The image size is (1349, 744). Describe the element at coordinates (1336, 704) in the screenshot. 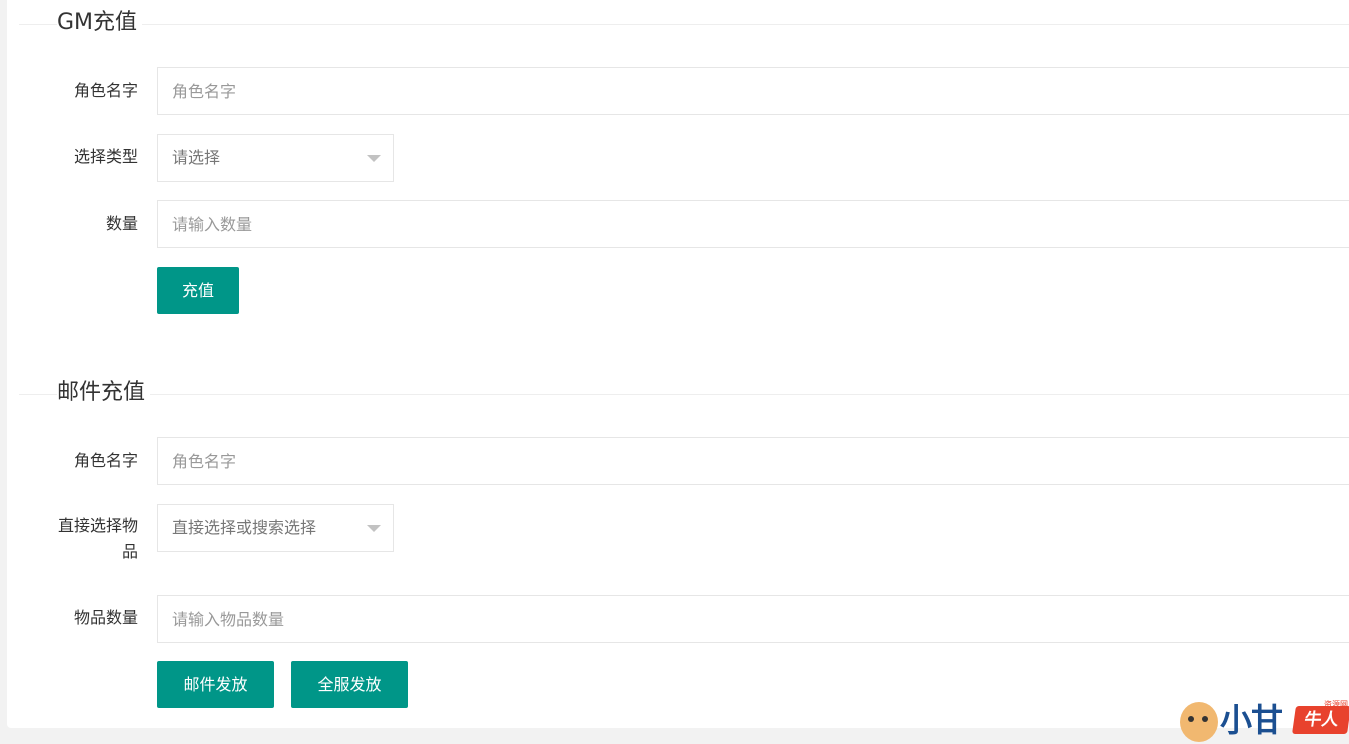

I see `watermark-small-text: 资源网` at that location.